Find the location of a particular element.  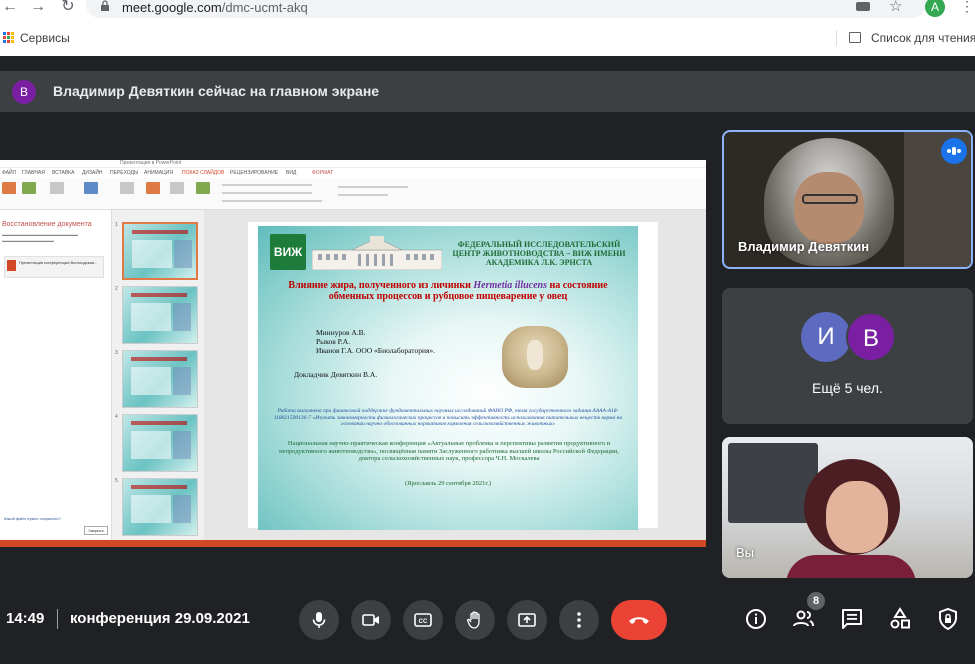

host-controls-button is located at coordinates (948, 619).